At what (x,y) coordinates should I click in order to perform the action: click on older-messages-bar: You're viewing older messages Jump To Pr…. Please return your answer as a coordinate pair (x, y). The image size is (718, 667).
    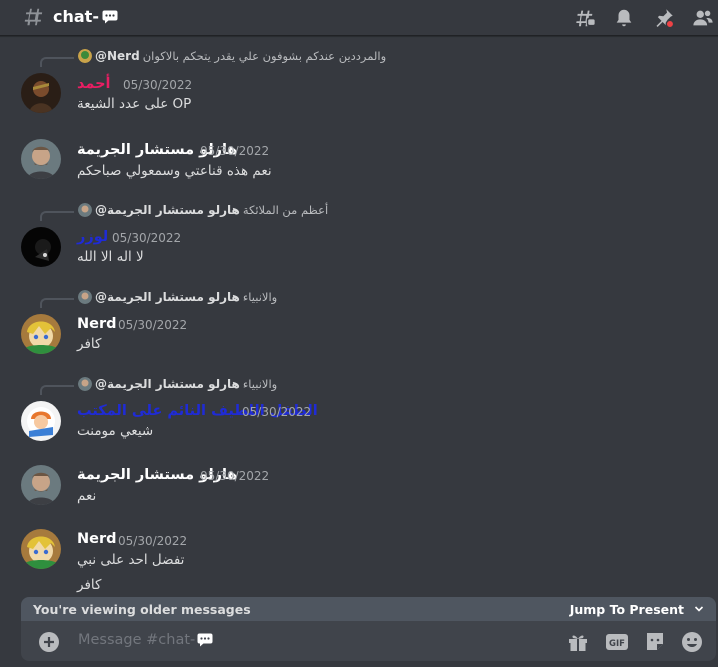
    Looking at the image, I should click on (368, 609).